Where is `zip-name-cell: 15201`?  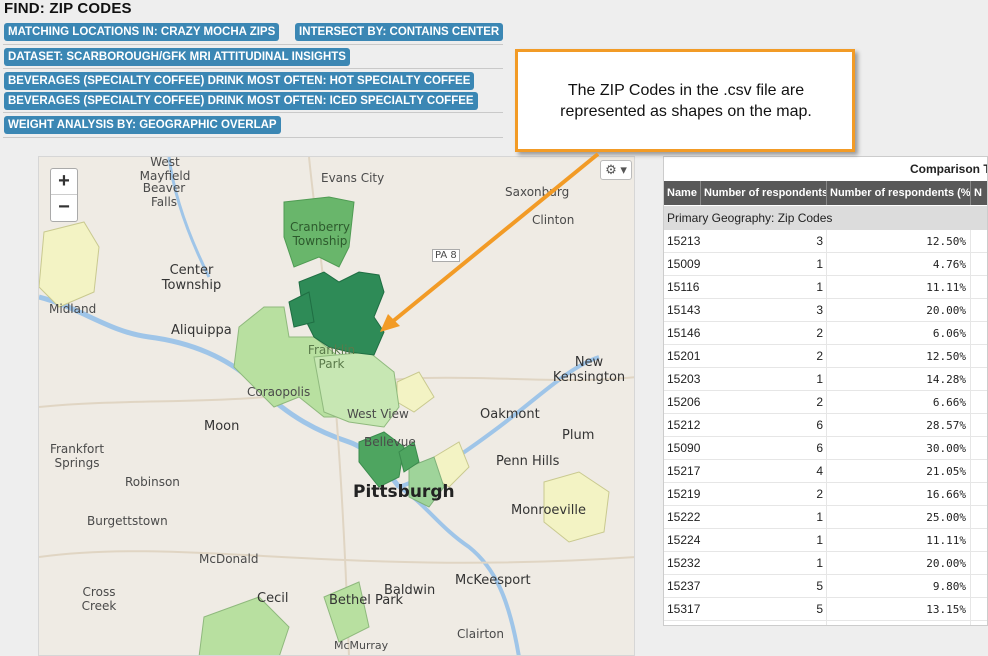
zip-name-cell: 15201 is located at coordinates (684, 356).